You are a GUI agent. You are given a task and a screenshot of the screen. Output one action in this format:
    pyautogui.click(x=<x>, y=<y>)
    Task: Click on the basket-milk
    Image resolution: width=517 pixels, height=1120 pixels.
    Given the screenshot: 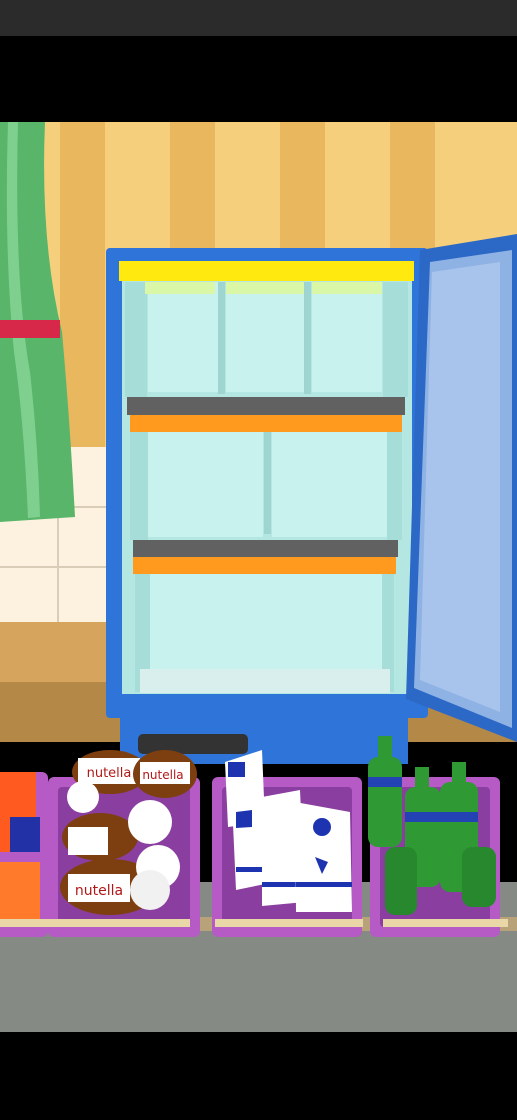 What is the action you would take?
    pyautogui.click(x=287, y=843)
    